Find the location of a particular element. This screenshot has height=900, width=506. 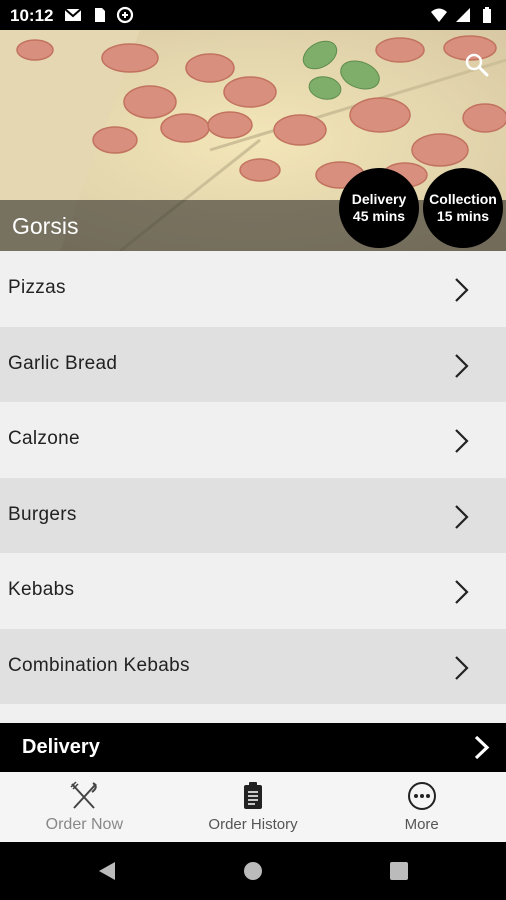

delivery-badge-label: Delivery is located at coordinates (379, 199).